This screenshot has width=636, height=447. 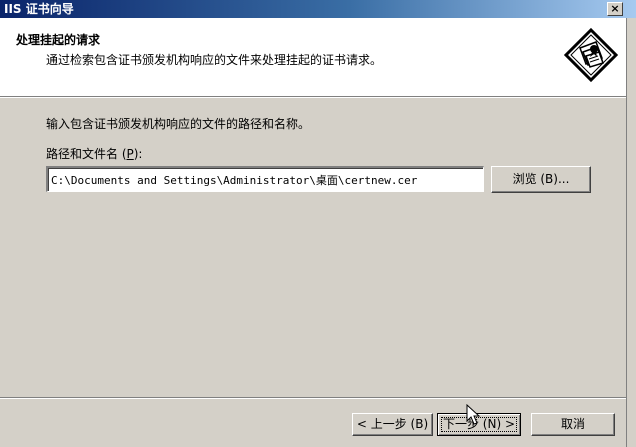 What do you see at coordinates (178, 124) in the screenshot?
I see `instruction-text: 输入包含证书颁发机构响应的文件的路径和名称。` at bounding box center [178, 124].